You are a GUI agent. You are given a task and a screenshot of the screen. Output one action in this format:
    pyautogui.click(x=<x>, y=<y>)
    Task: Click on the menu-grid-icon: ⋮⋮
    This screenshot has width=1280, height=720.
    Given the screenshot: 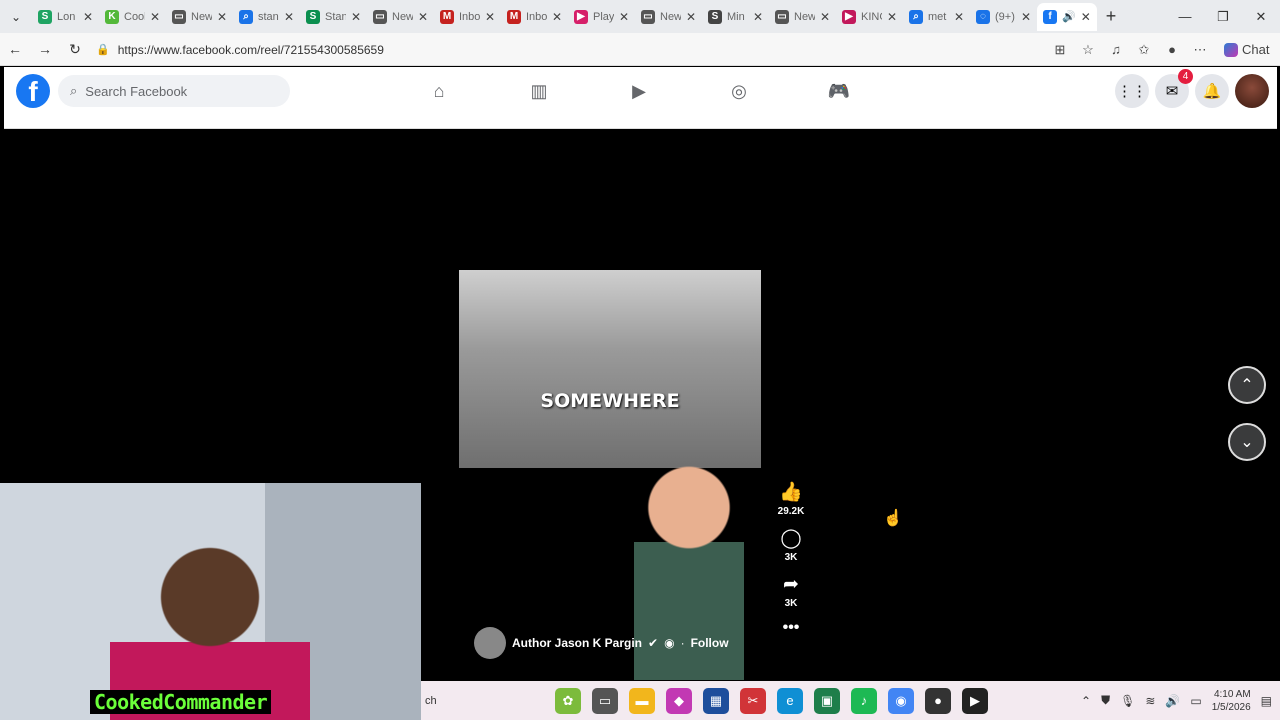 What is the action you would take?
    pyautogui.click(x=1132, y=91)
    